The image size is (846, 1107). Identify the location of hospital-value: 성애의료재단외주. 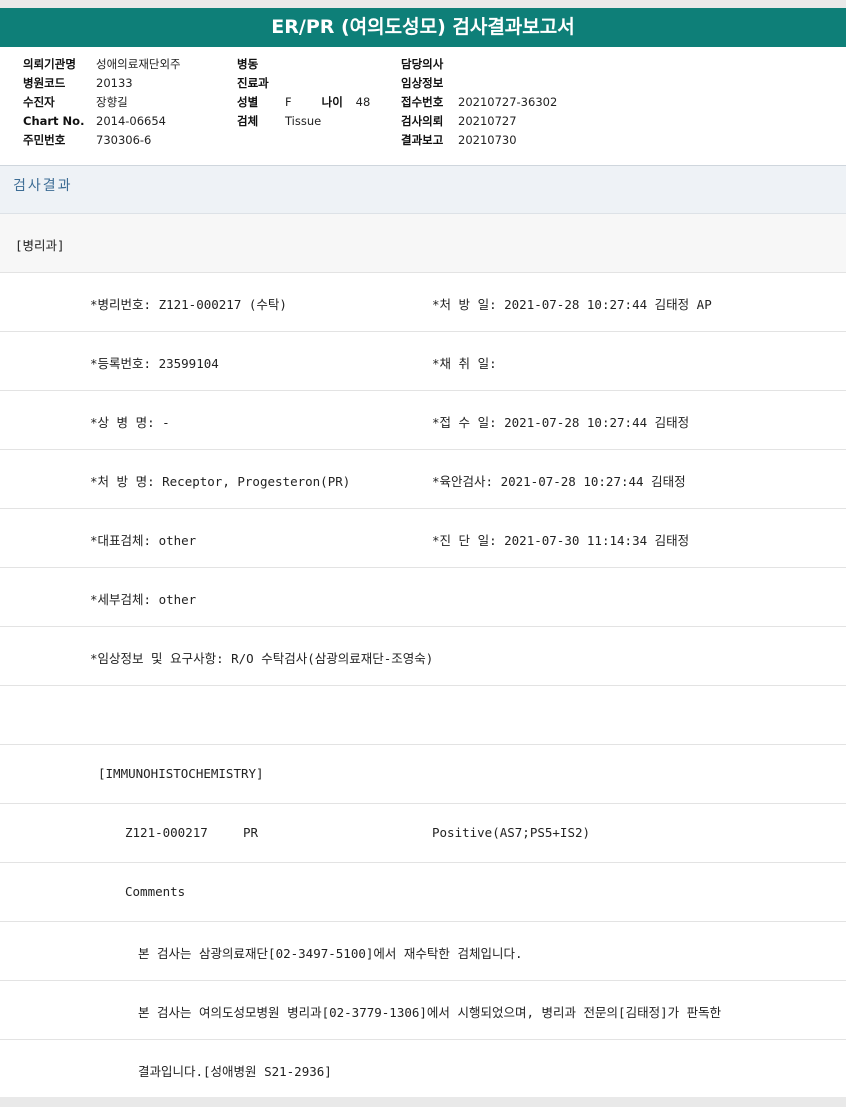
(138, 64).